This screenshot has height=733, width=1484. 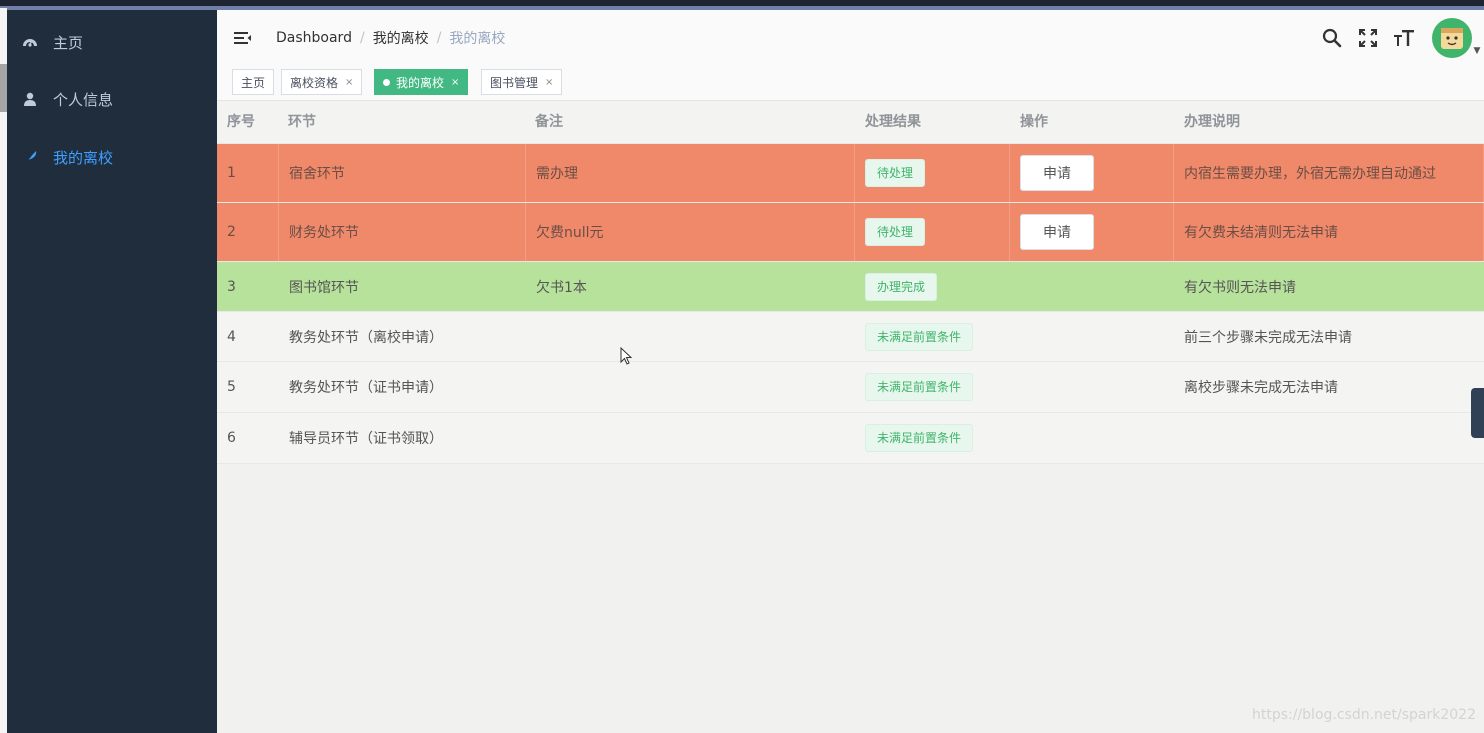 I want to click on user-icon, so click(x=30, y=99).